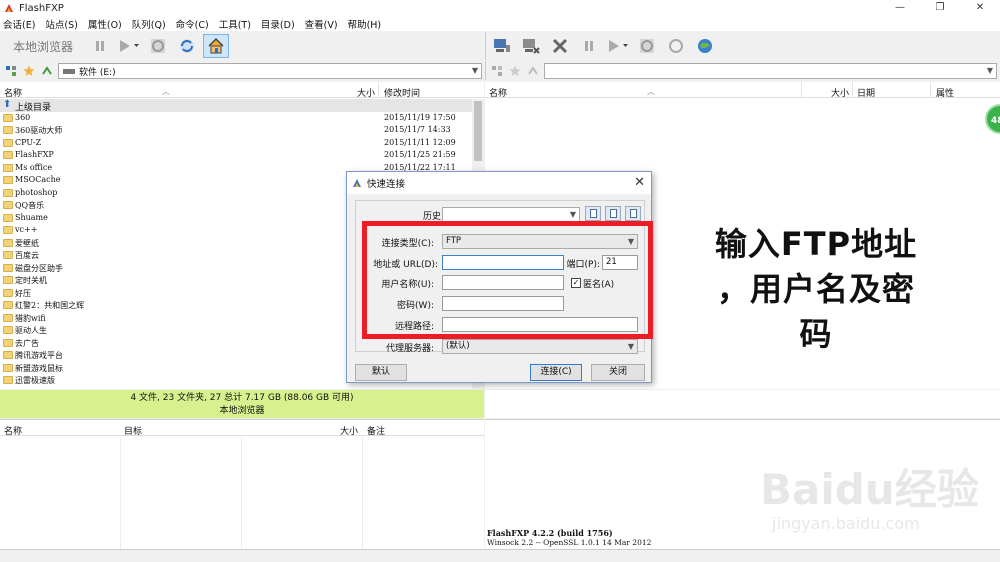  I want to click on annotation-line-3: 码, so click(816, 334).